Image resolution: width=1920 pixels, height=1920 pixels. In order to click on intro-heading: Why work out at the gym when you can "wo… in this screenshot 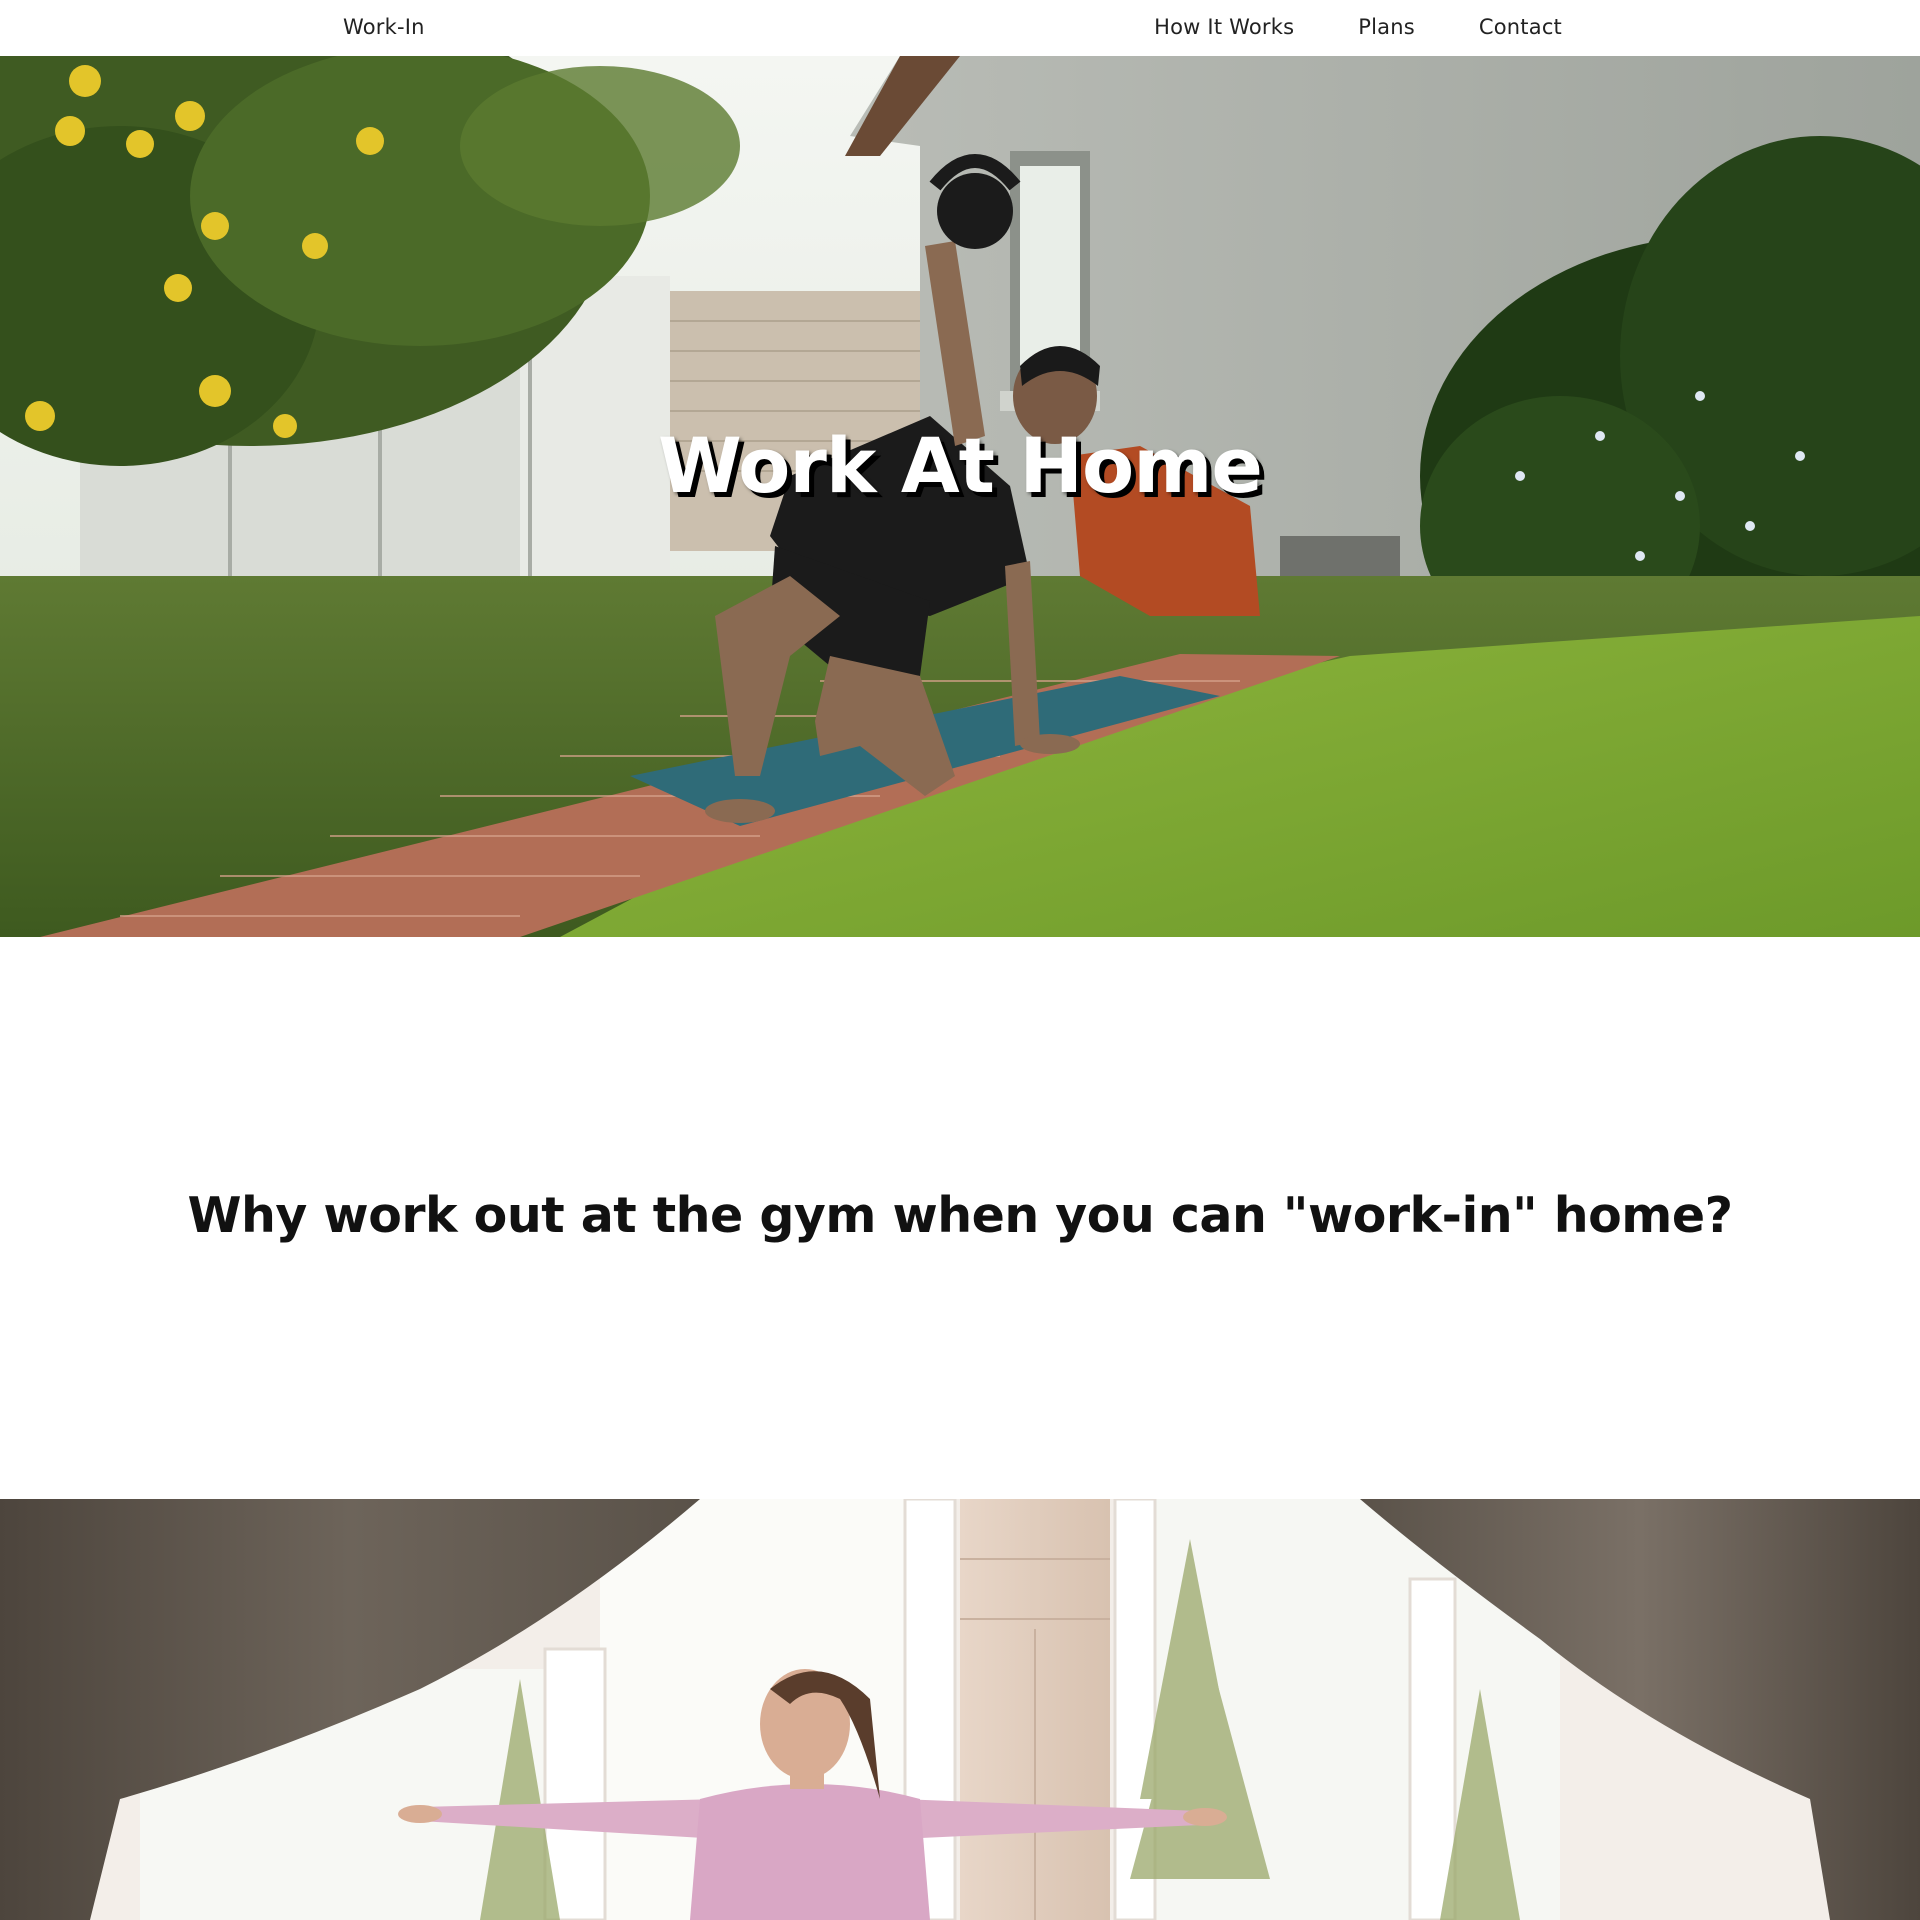, I will do `click(960, 1215)`.